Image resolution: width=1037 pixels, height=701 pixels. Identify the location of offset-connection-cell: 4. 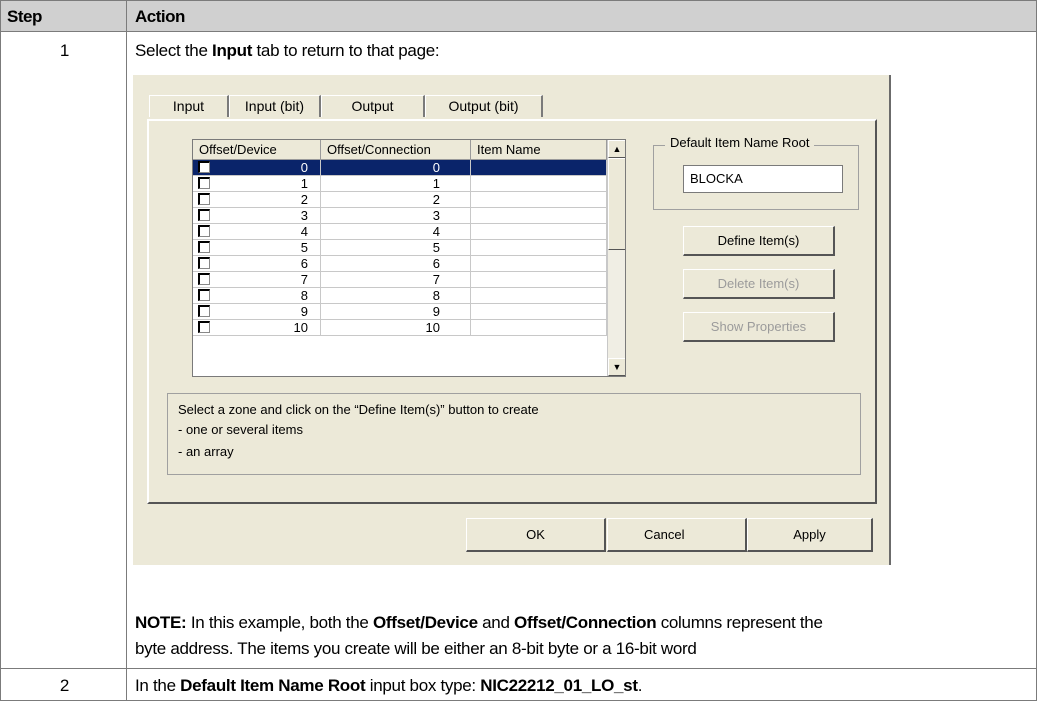
(396, 232).